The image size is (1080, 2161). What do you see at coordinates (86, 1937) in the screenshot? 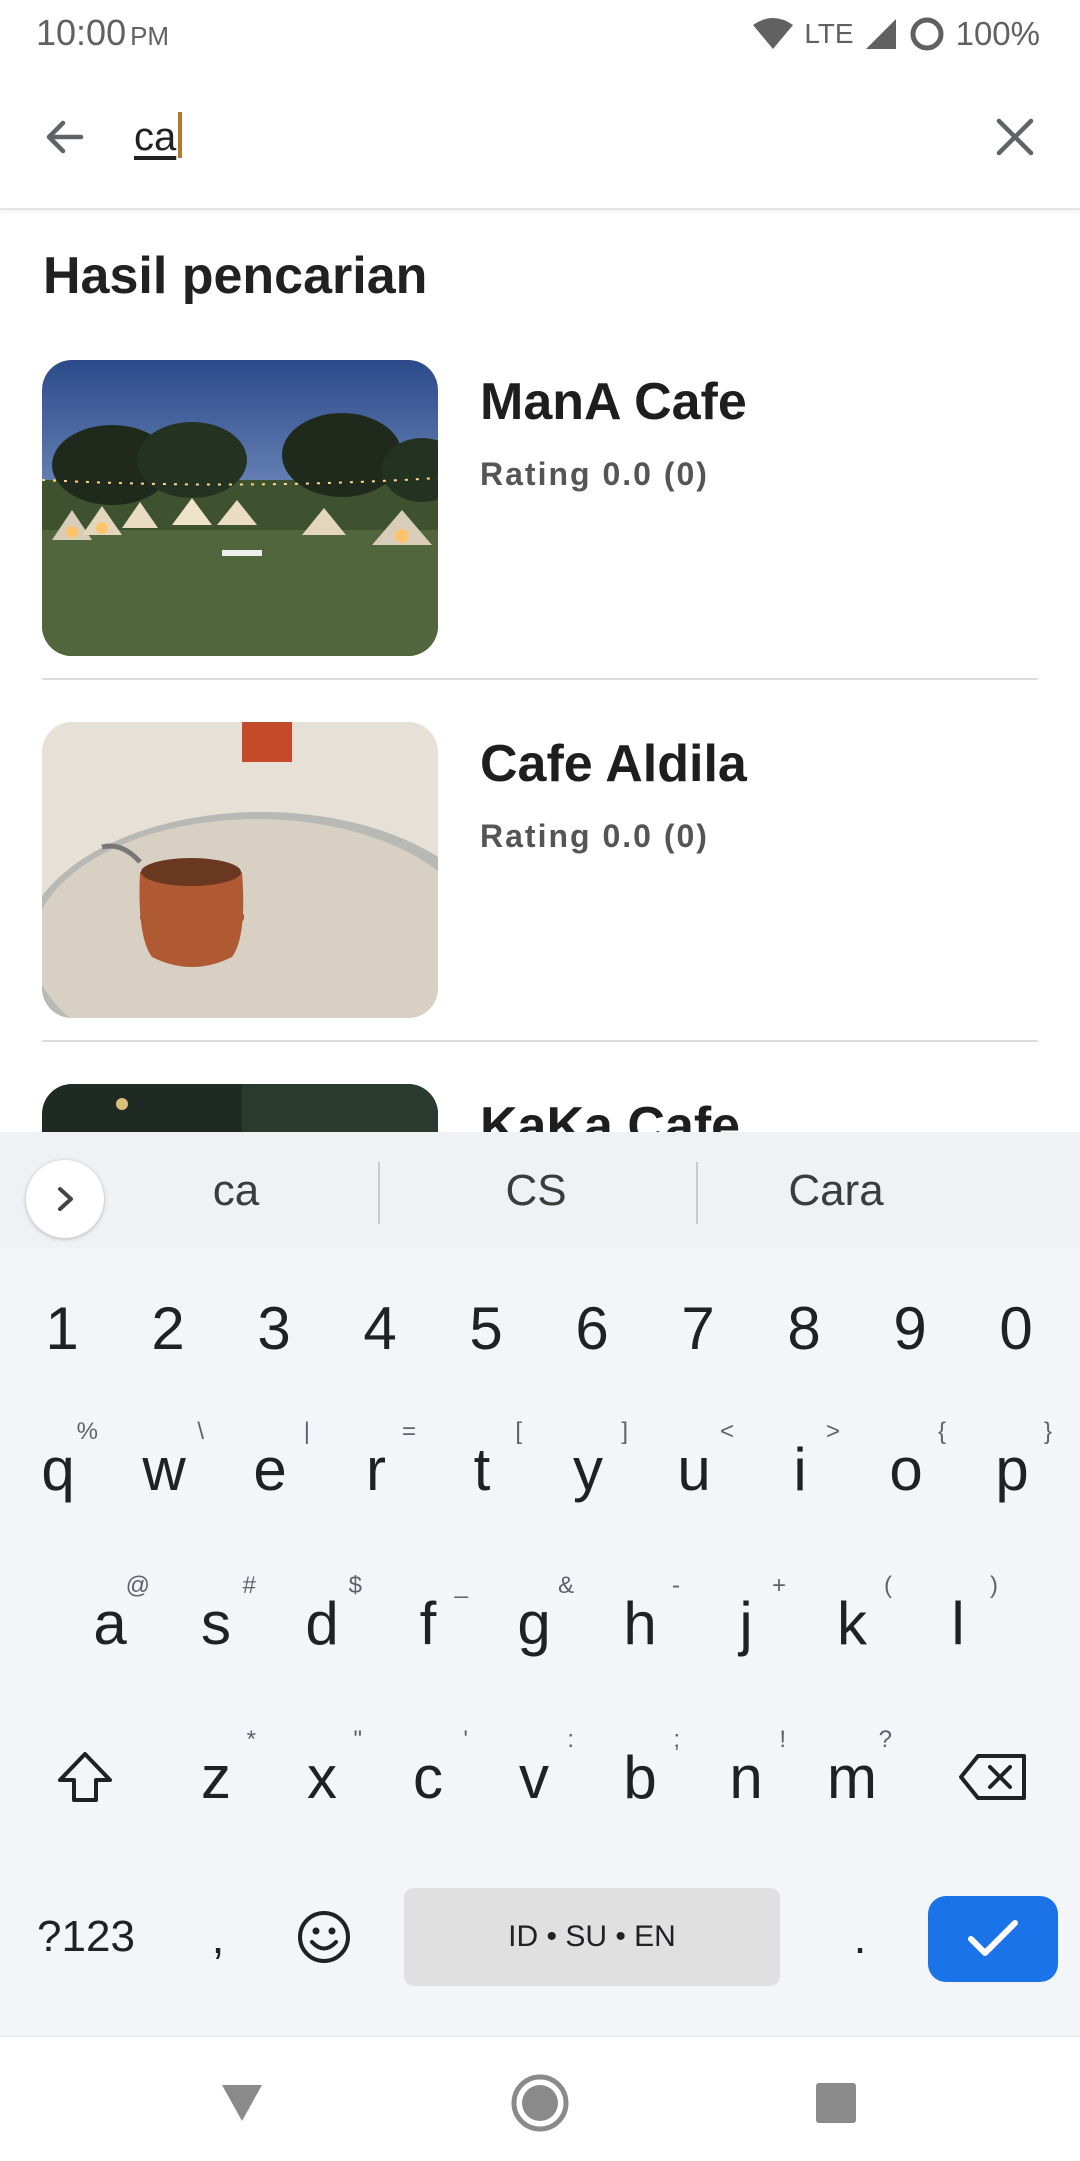
I see `symbols-key: ?123` at bounding box center [86, 1937].